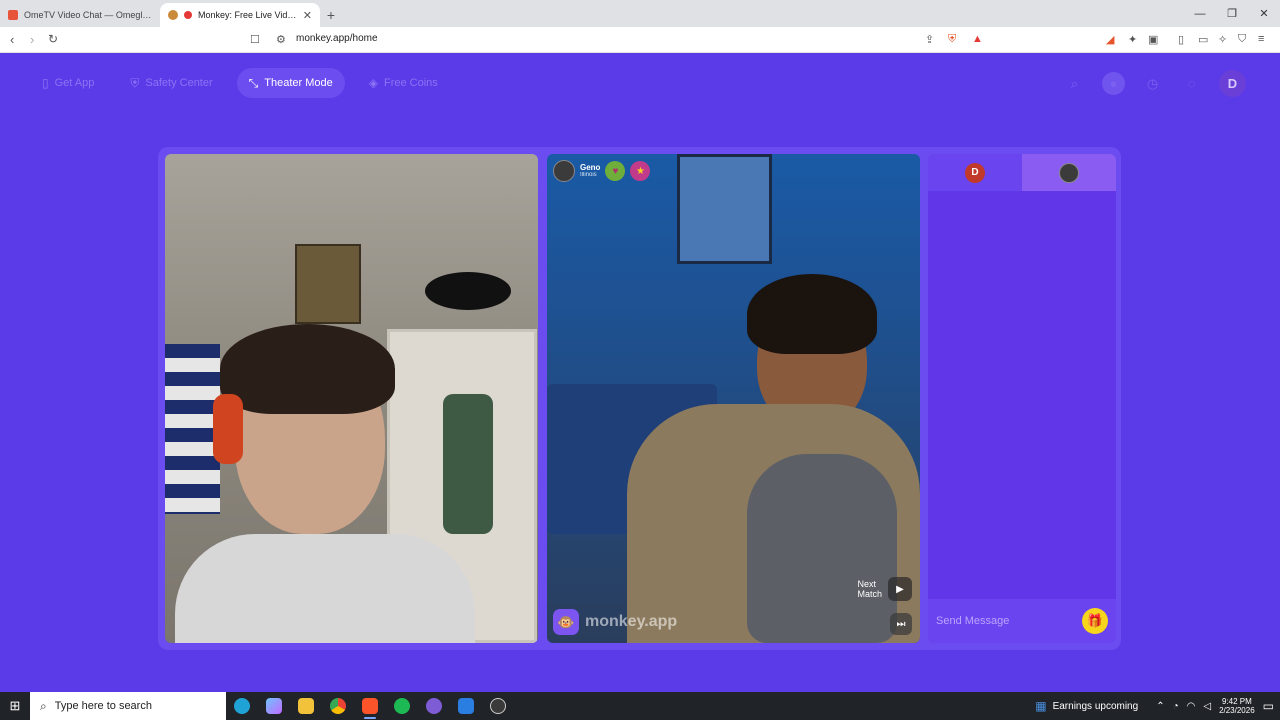 This screenshot has width=1280, height=720. What do you see at coordinates (1110, 39) in the screenshot?
I see `speaker-icon: ◢` at bounding box center [1110, 39].